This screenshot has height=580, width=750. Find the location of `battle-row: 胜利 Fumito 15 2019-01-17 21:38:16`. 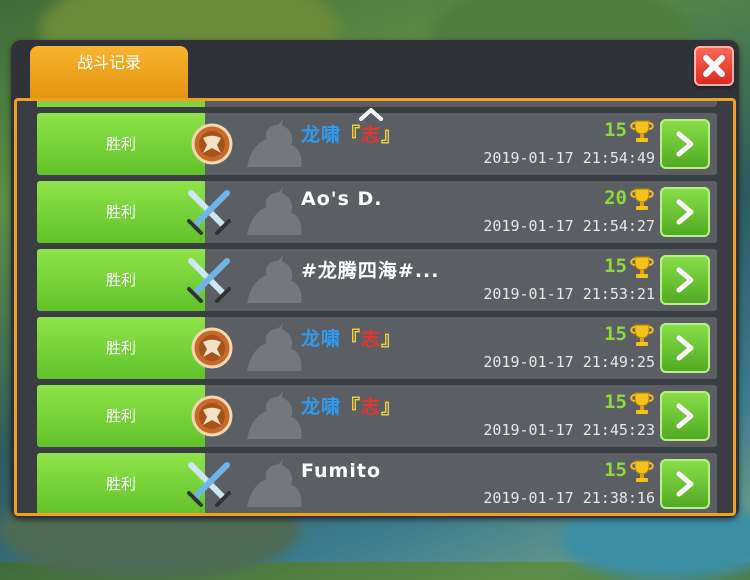

battle-row: 胜利 Fumito 15 2019-01-17 21:38:16 is located at coordinates (377, 483).